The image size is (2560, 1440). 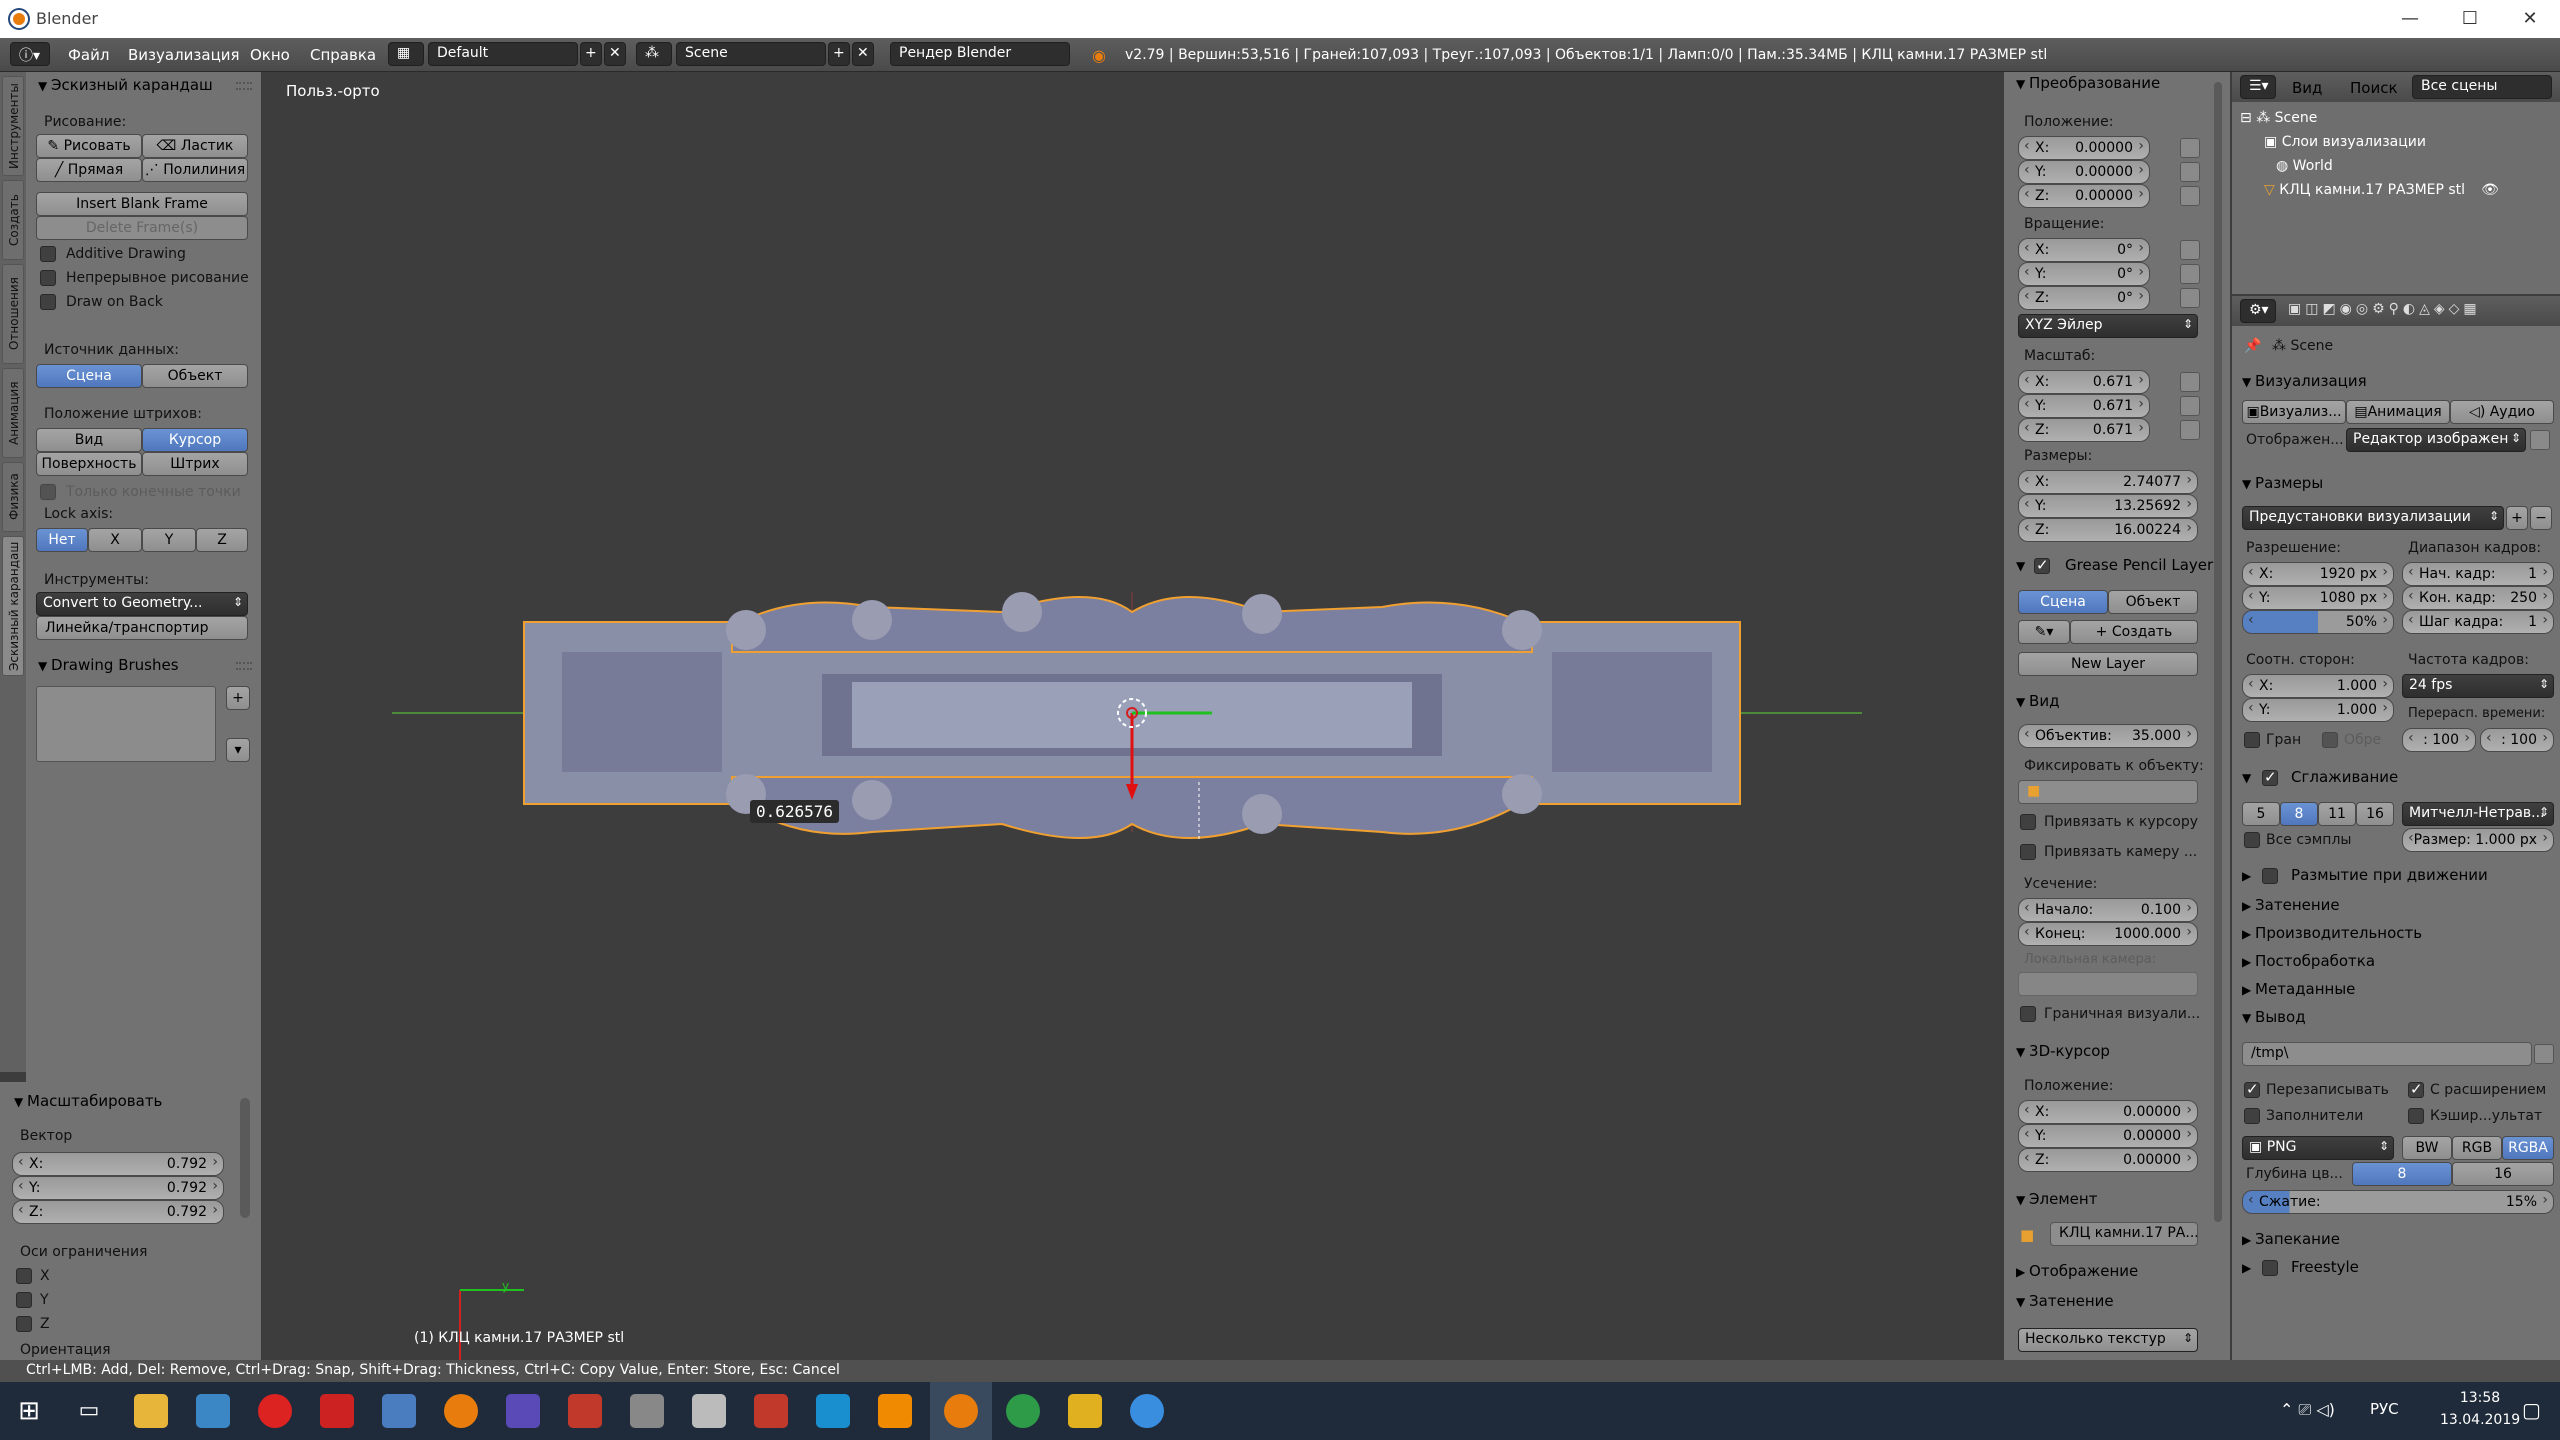 I want to click on tab-create: Создать, so click(x=13, y=220).